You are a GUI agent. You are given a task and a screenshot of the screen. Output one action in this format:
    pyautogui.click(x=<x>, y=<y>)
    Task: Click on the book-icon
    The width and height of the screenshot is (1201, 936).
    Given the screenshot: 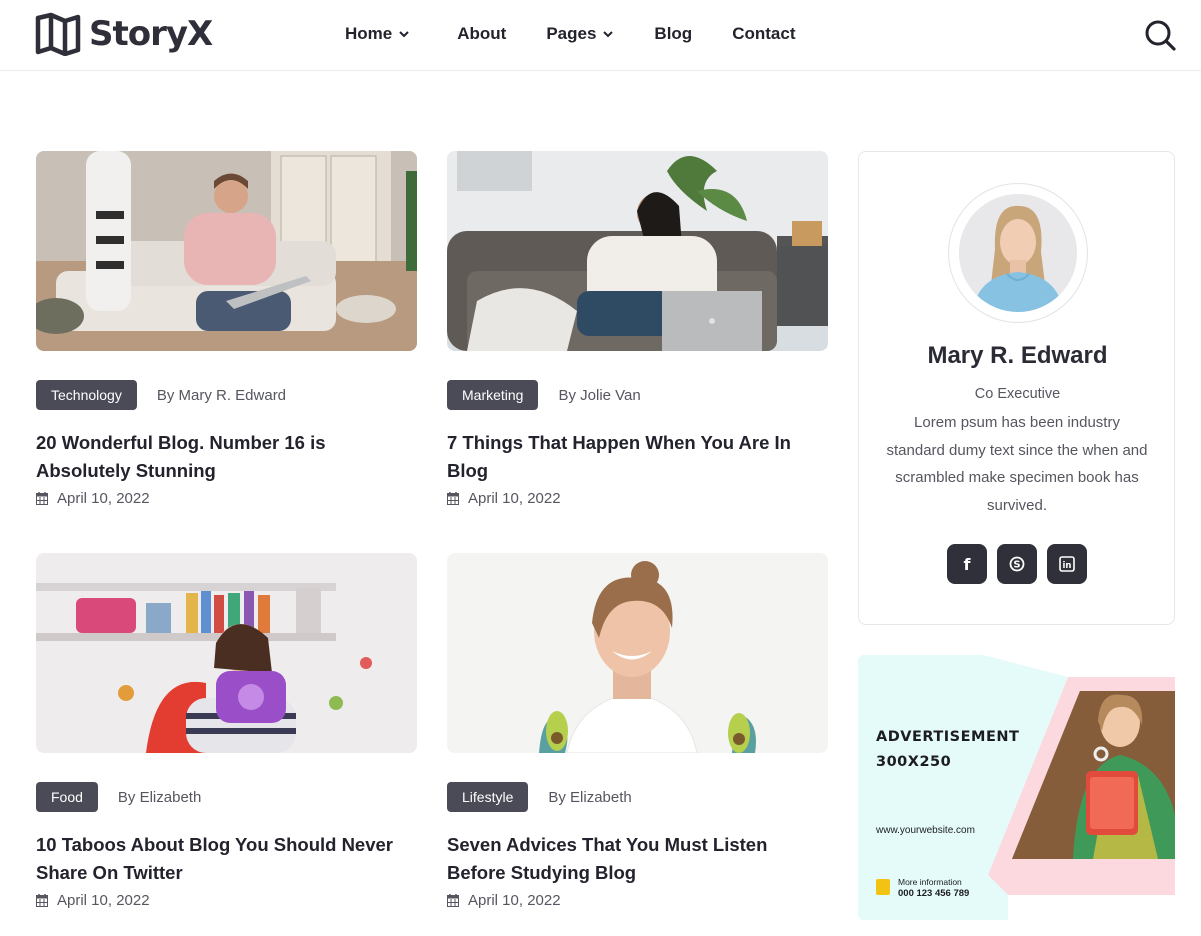 What is the action you would take?
    pyautogui.click(x=58, y=34)
    